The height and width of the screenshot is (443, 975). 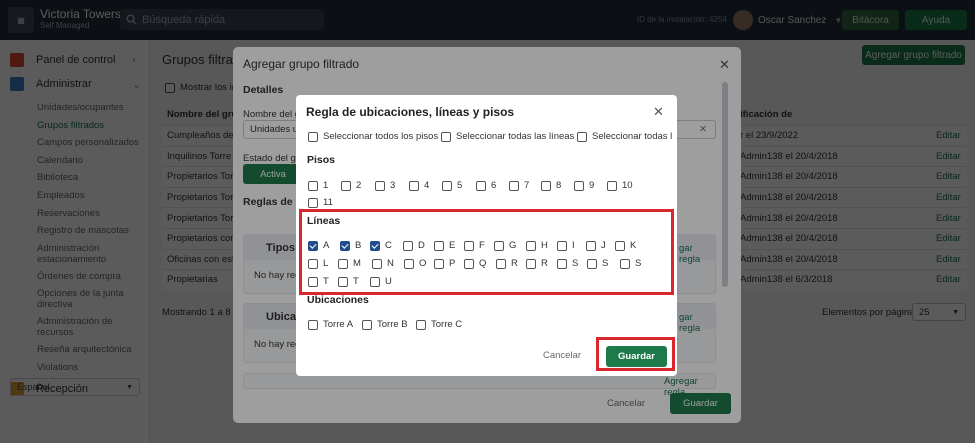 I want to click on save-highlight-box, so click(x=635, y=354).